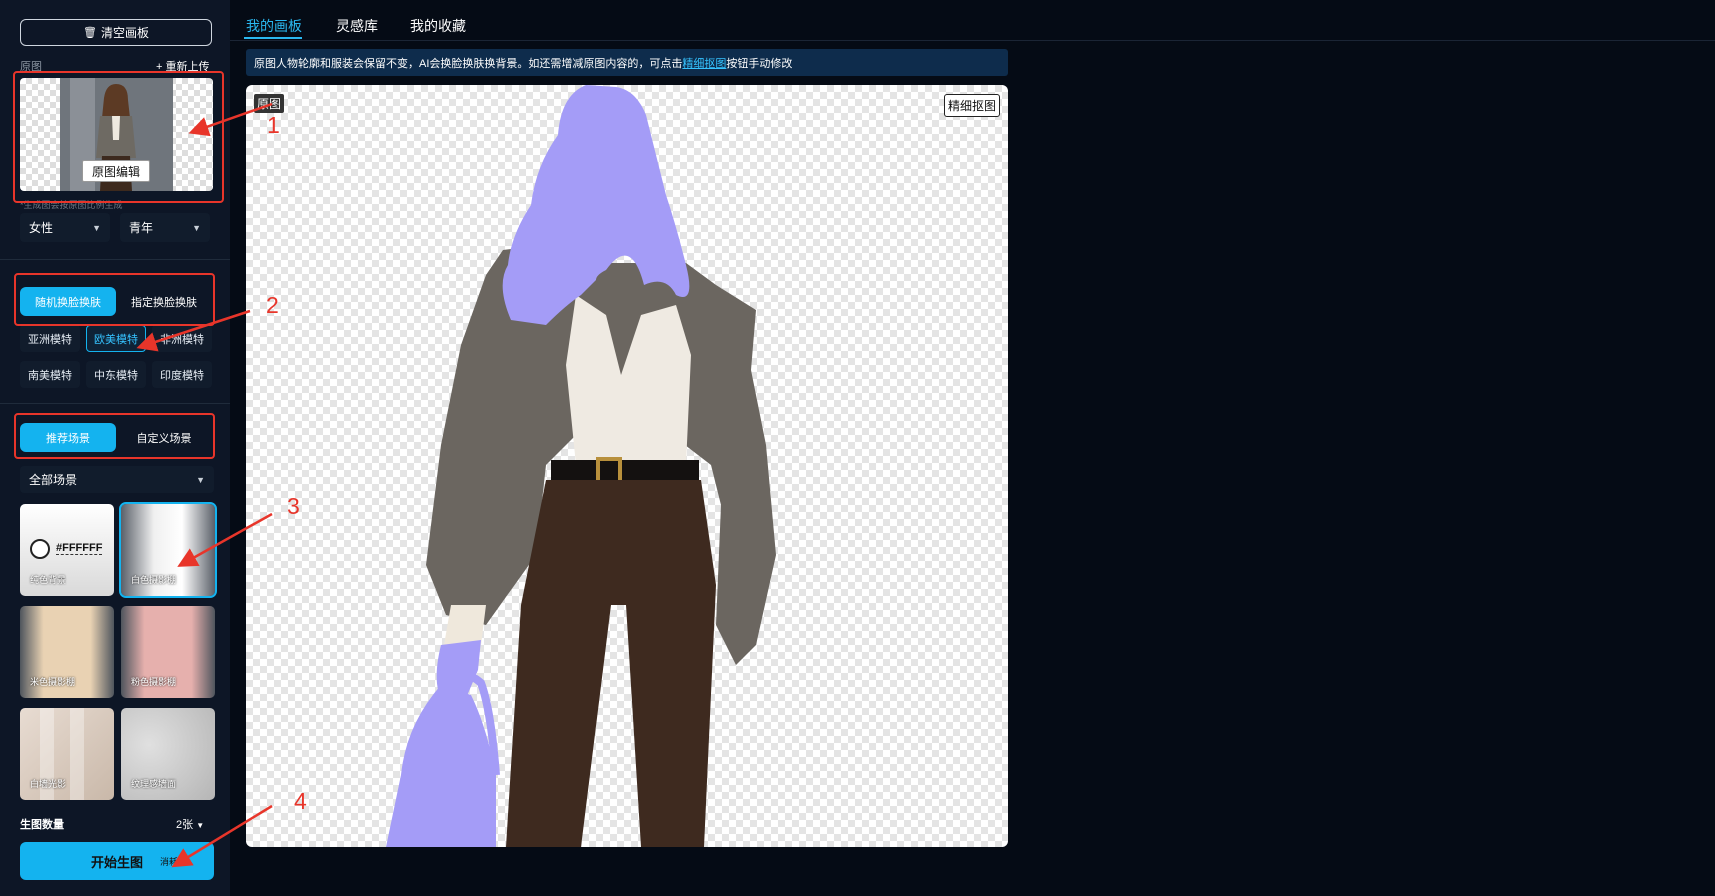 The height and width of the screenshot is (896, 1715). I want to click on age-select: 青年 ▼, so click(165, 227).